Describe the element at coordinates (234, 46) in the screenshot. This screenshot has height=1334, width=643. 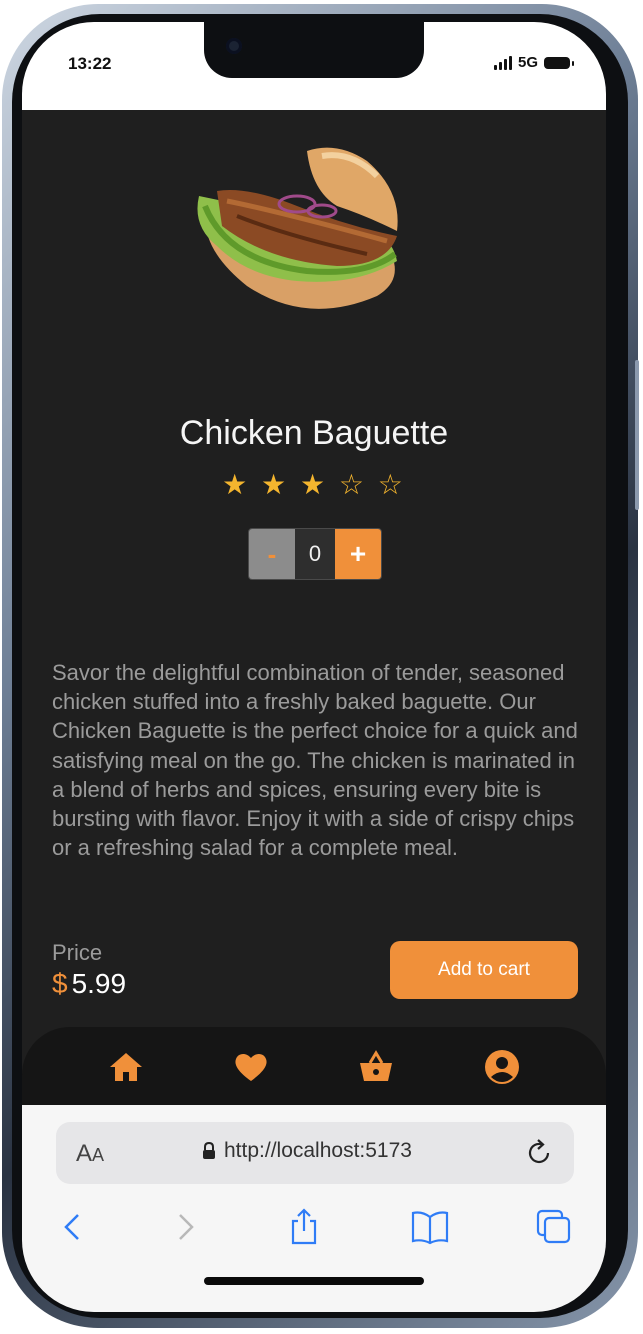
I see `camera-icon` at that location.